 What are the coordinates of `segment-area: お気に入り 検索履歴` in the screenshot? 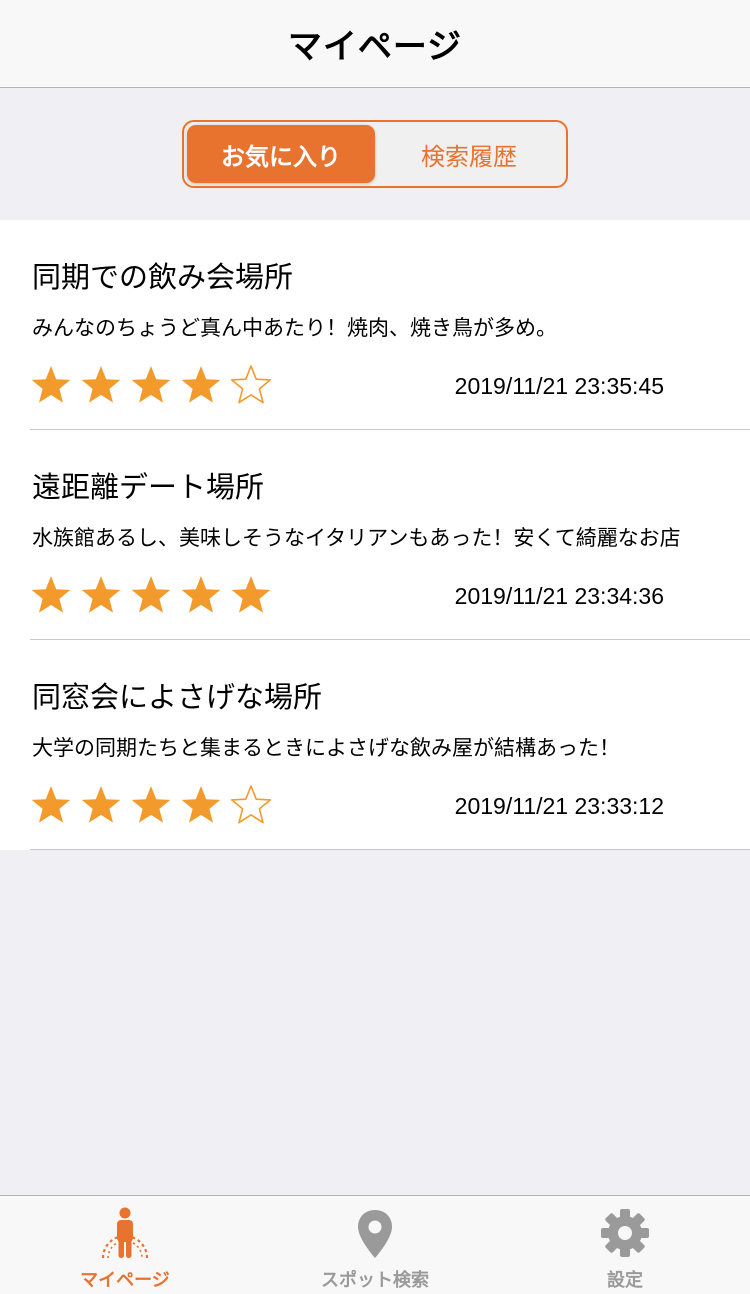 It's located at (375, 154).